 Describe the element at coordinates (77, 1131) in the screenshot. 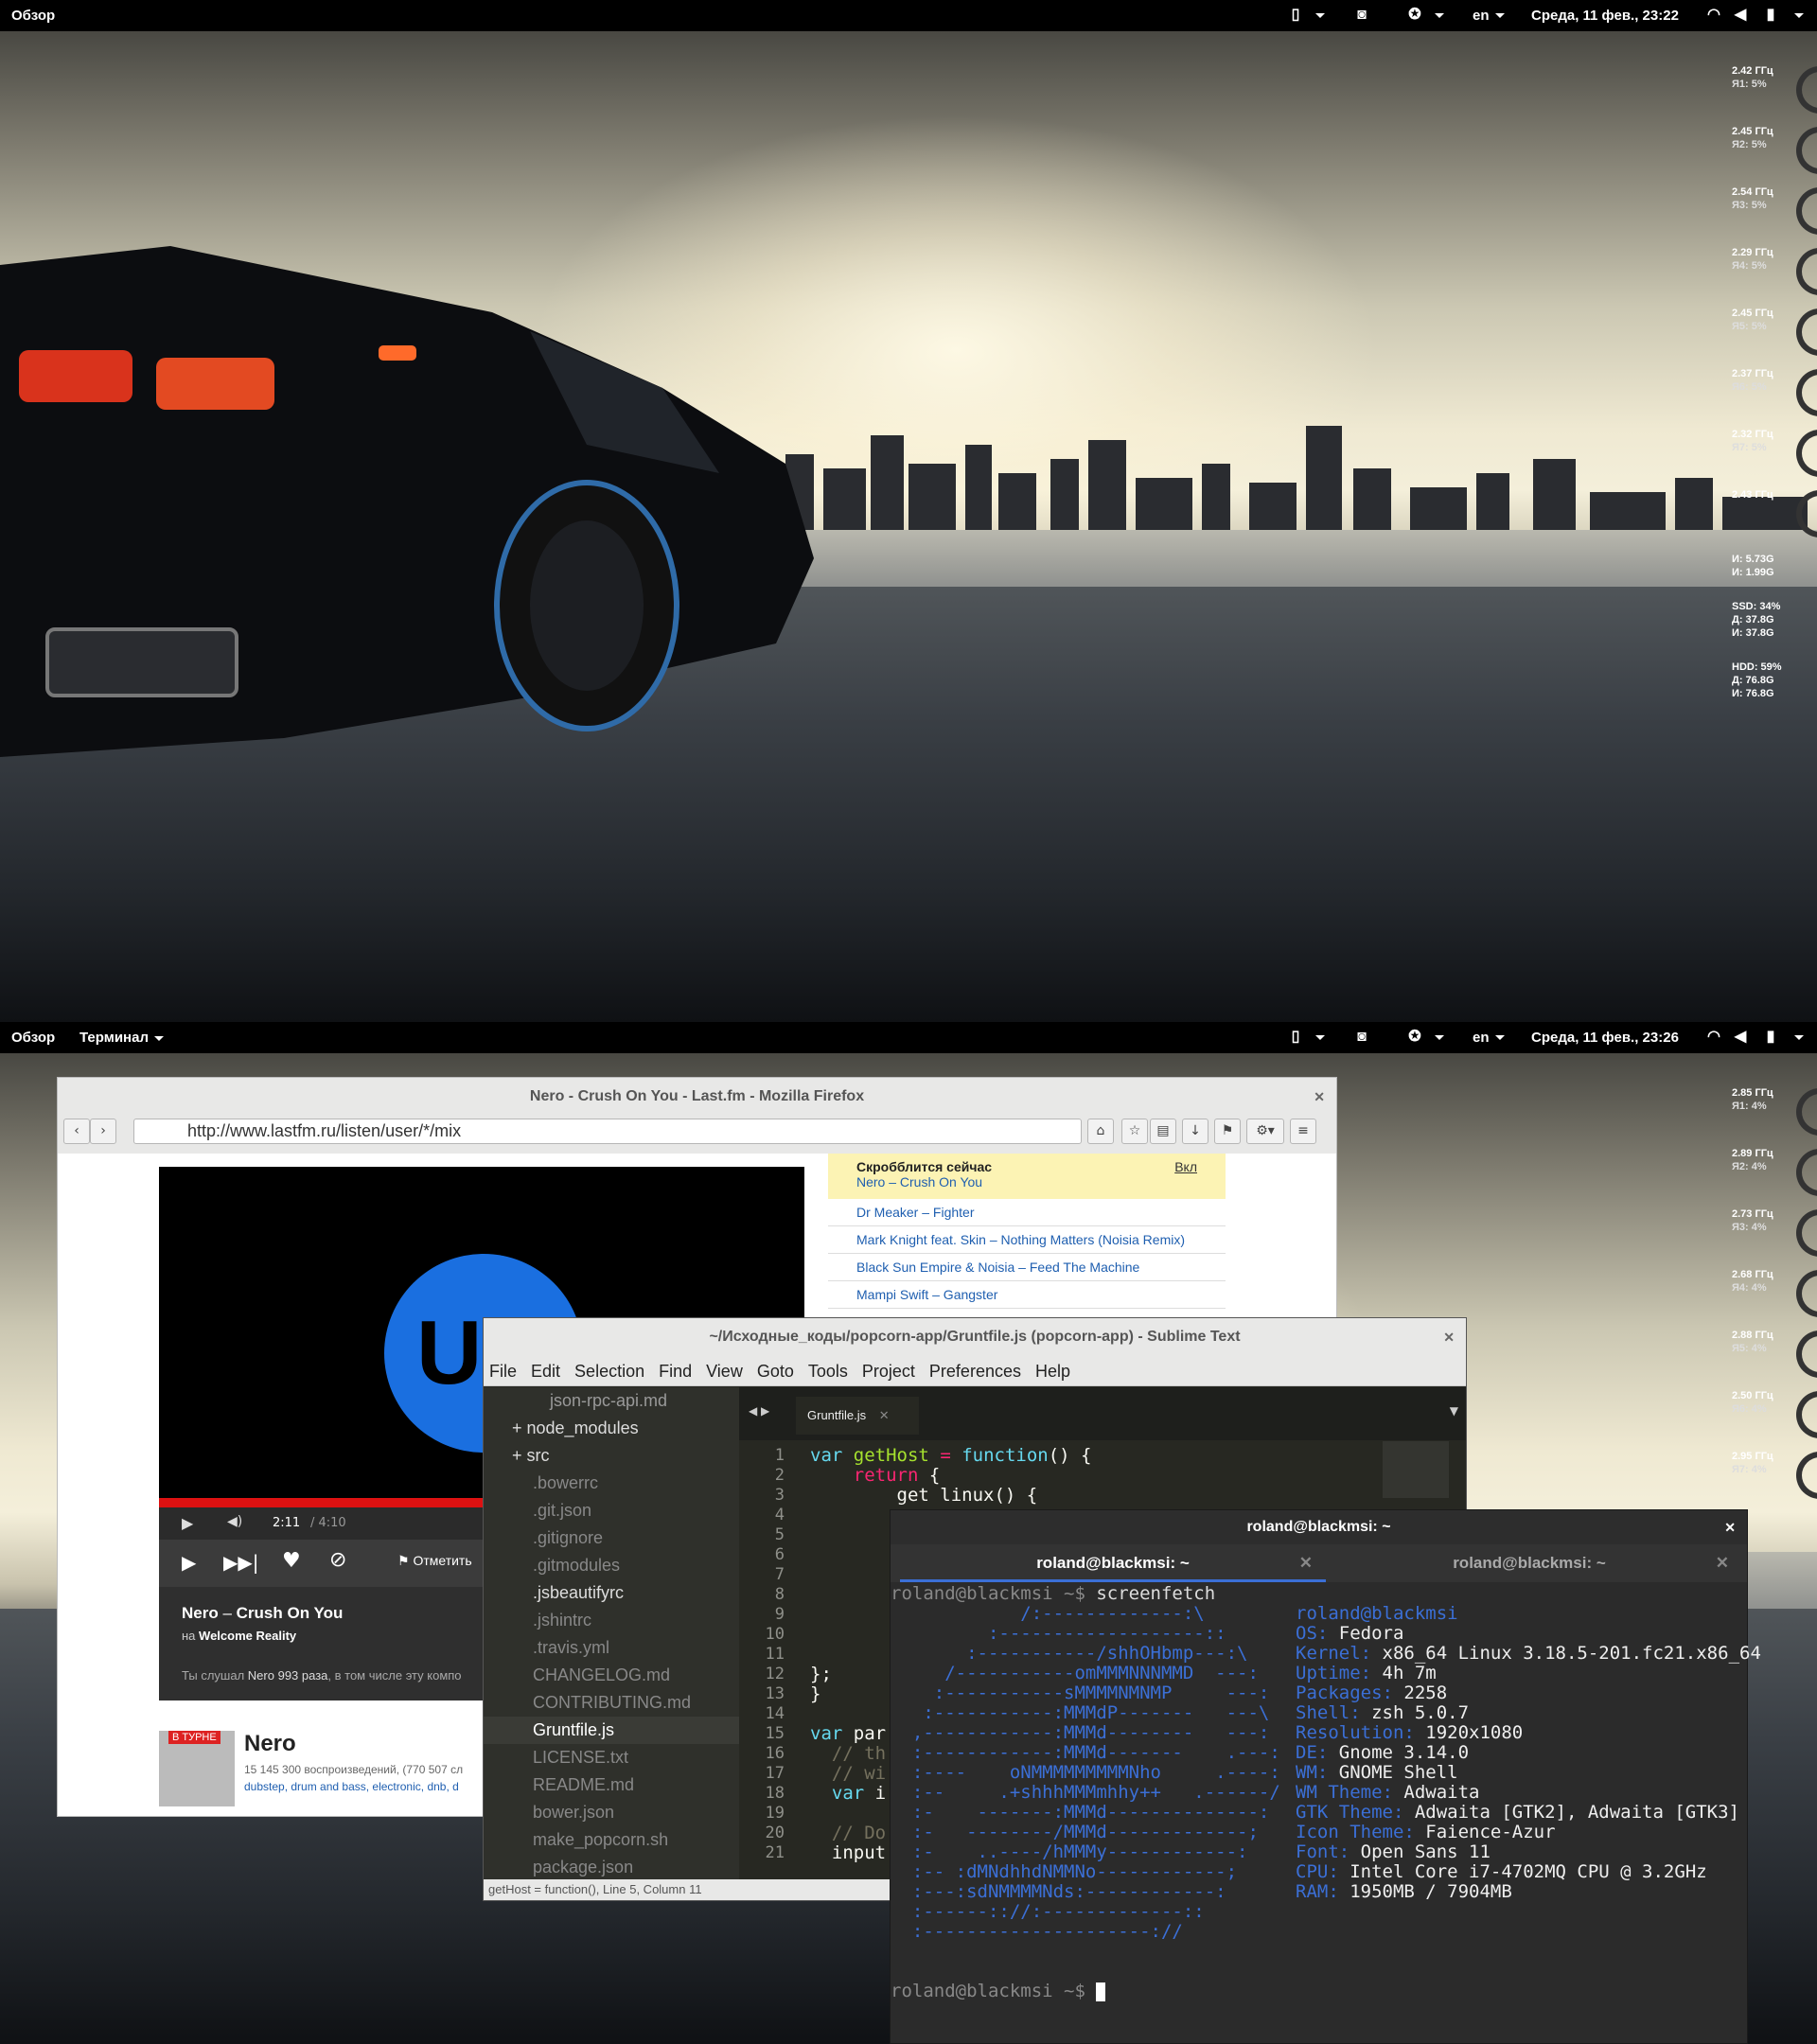

I see `back-button: ‹` at that location.